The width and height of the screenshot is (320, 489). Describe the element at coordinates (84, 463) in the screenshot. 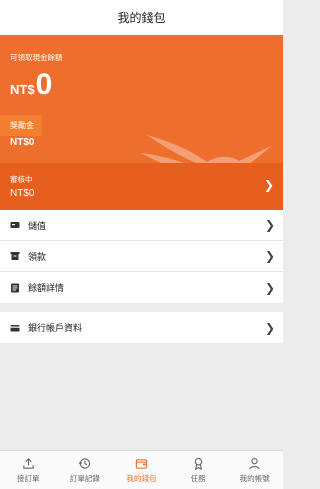

I see `history-icon` at that location.